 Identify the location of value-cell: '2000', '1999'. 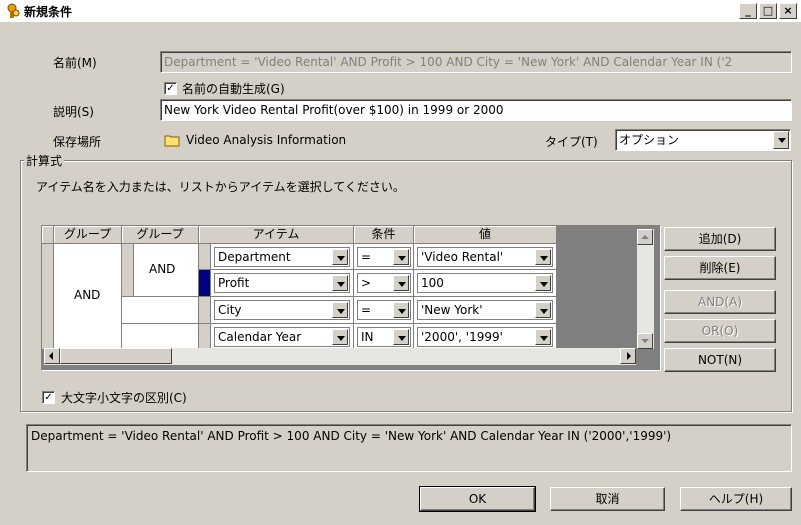
(485, 337).